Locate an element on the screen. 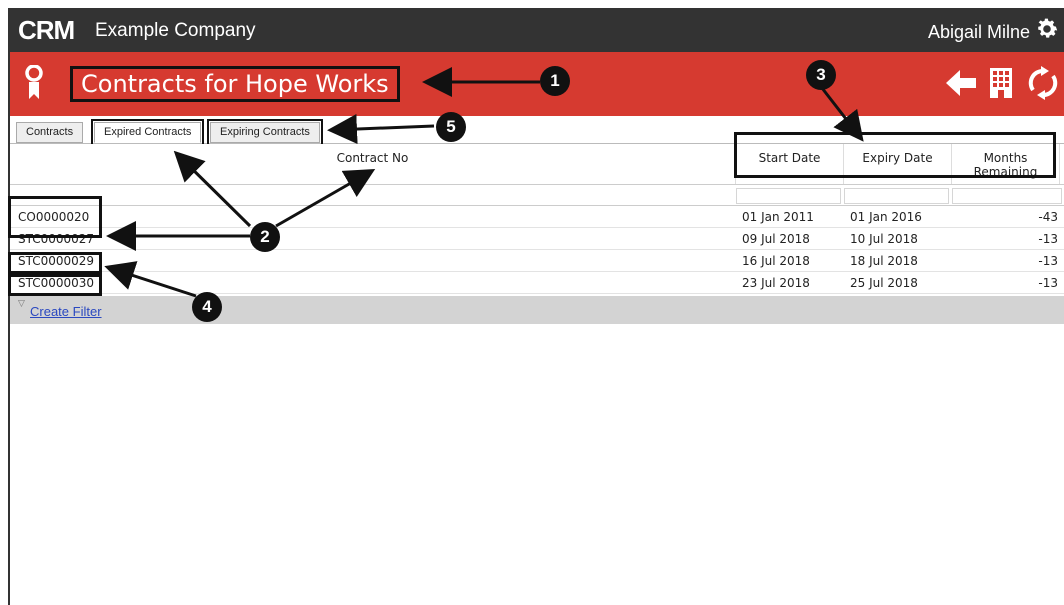 The height and width of the screenshot is (605, 1064). start-date-cell: 23 Jul 2018 is located at coordinates (776, 283).